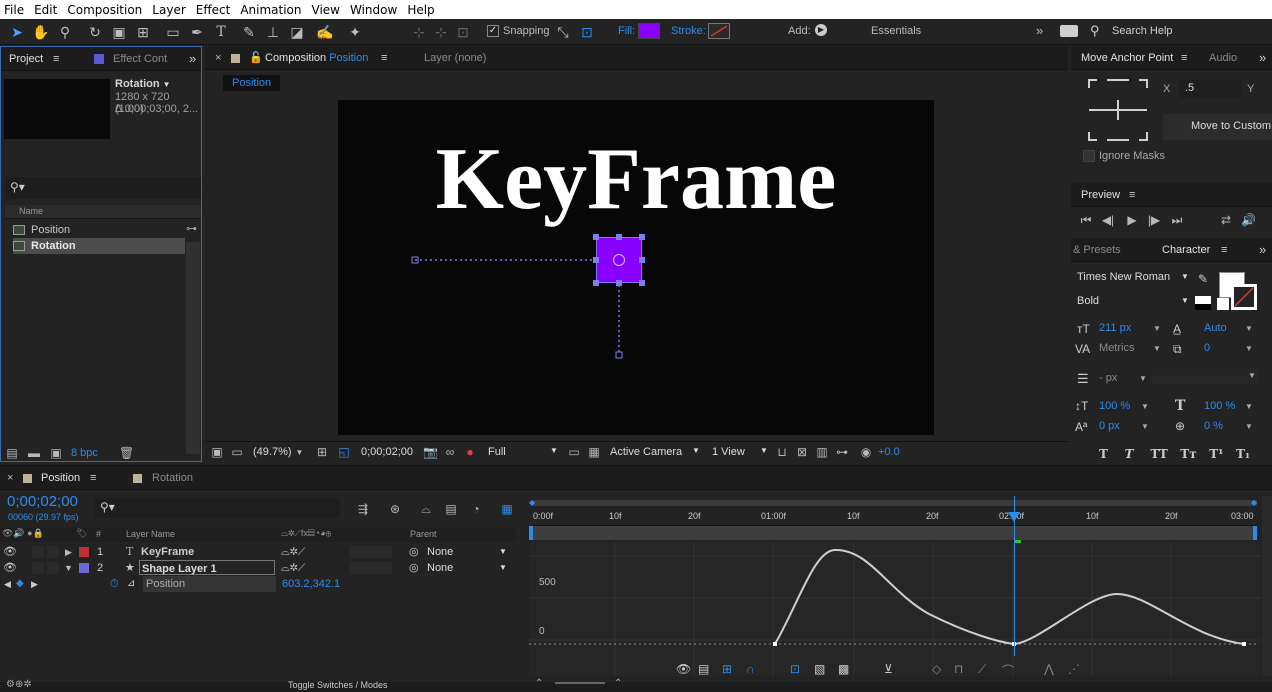  Describe the element at coordinates (384, 58) in the screenshot. I see `comp-panel-menu-icon: ≡` at that location.